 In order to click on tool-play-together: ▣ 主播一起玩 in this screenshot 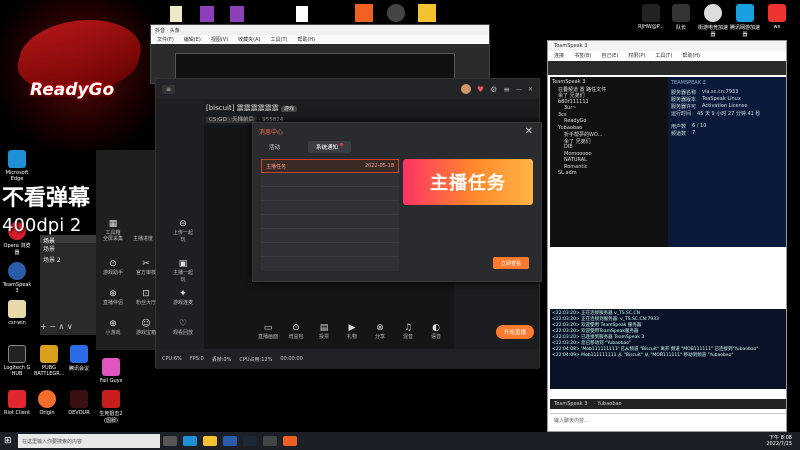, I will do `click(183, 271)`.